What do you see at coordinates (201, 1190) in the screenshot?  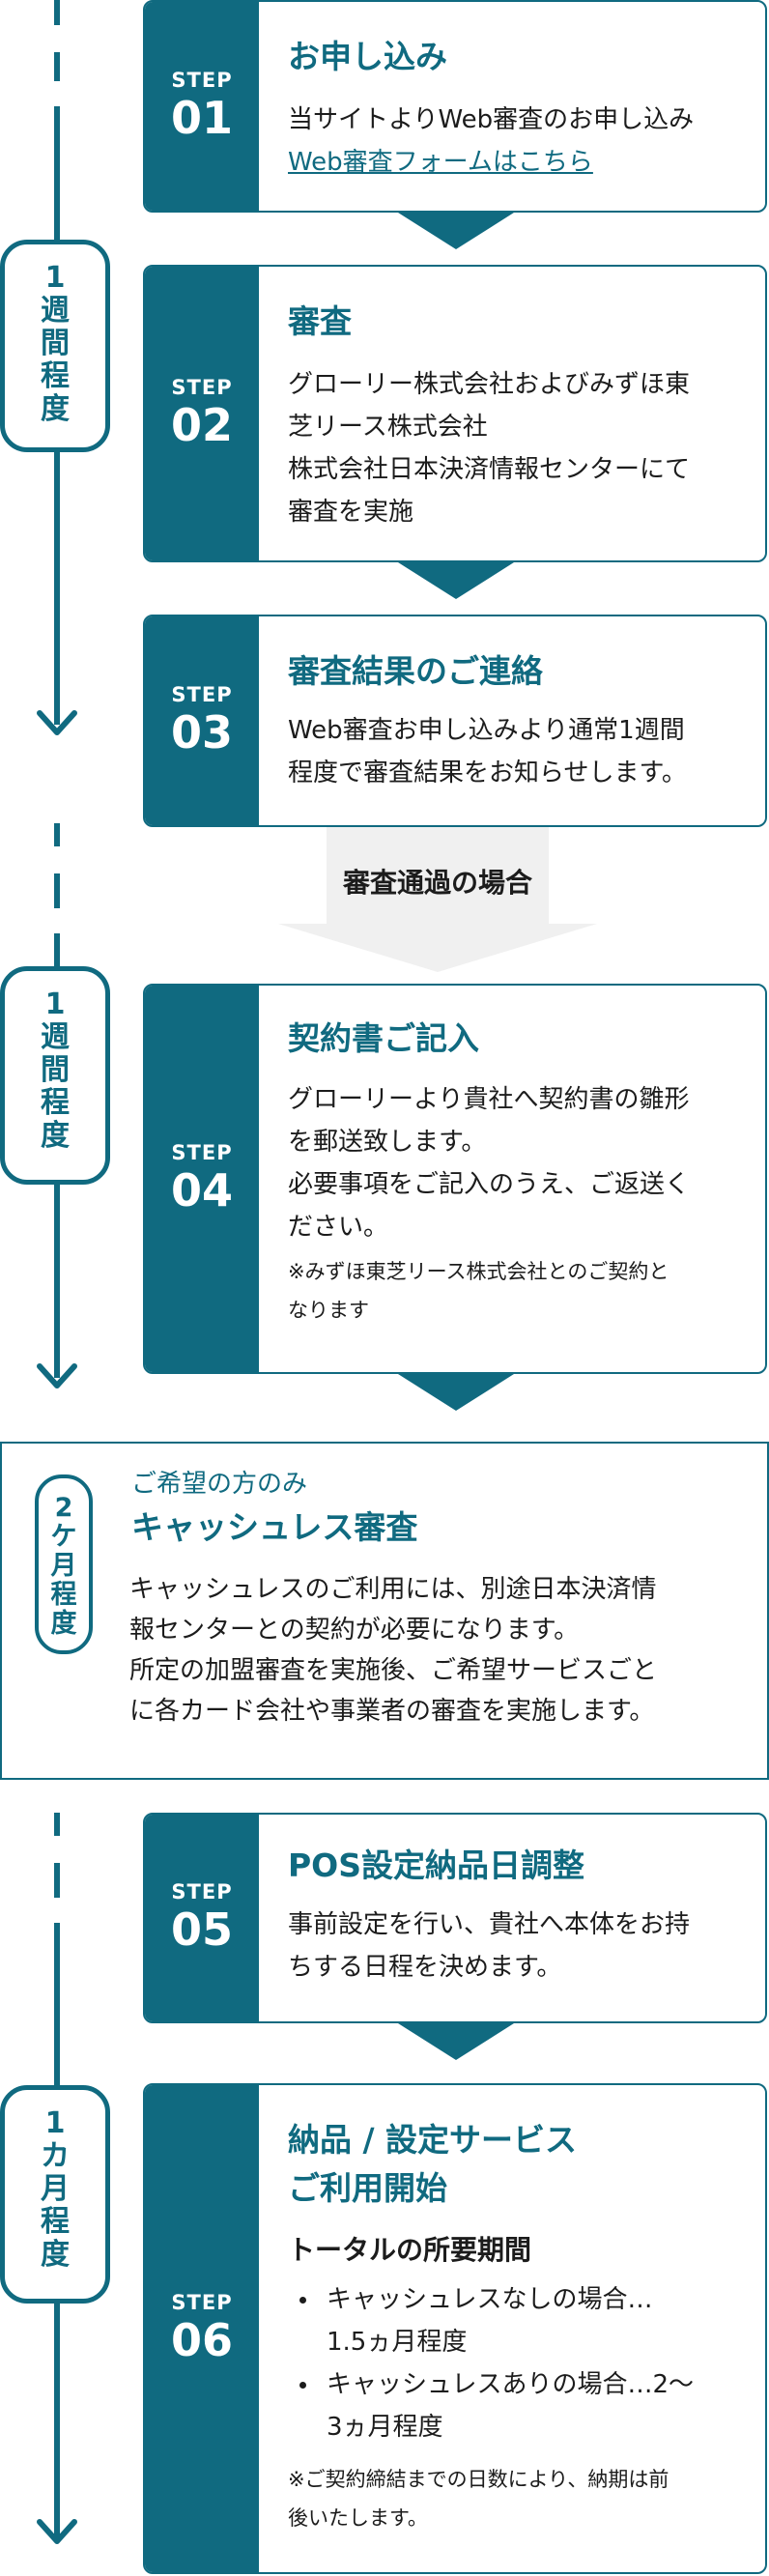 I see `step-number: 04` at bounding box center [201, 1190].